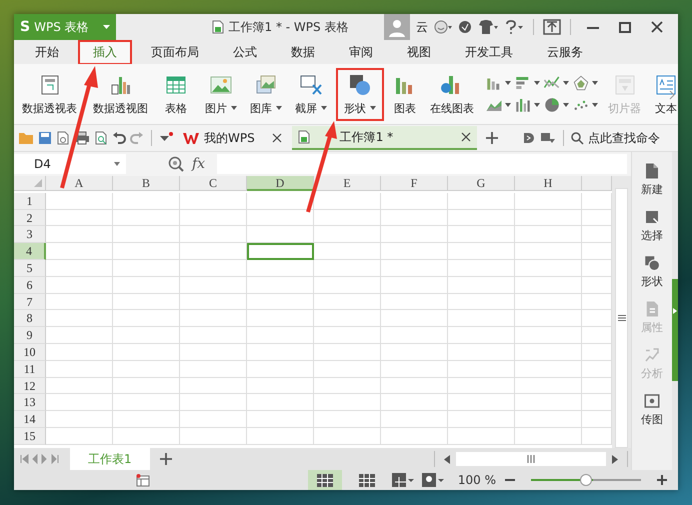  Describe the element at coordinates (105, 52) in the screenshot. I see `ribbon-tab: 插入` at that location.